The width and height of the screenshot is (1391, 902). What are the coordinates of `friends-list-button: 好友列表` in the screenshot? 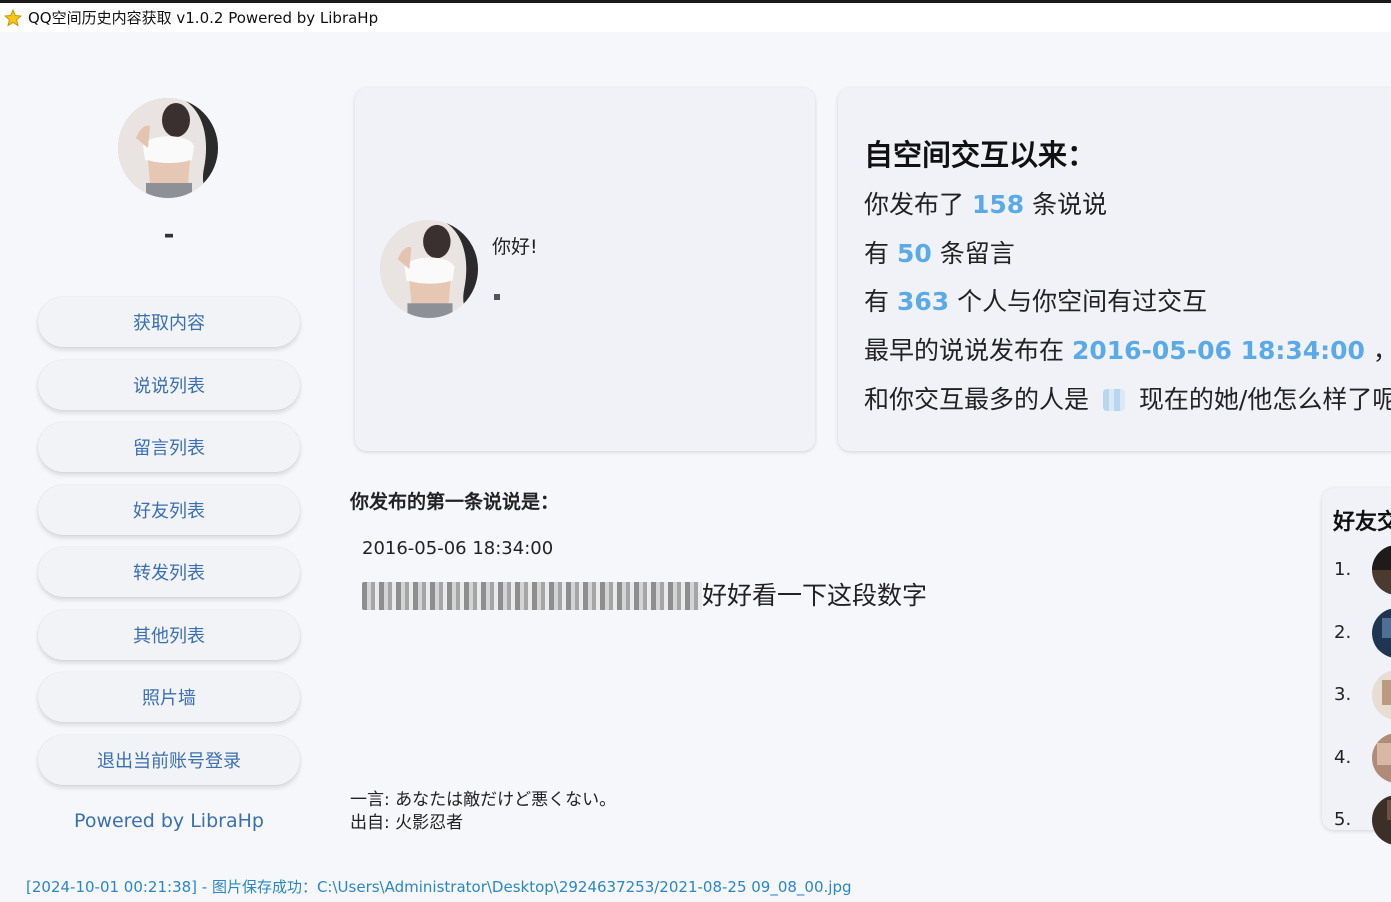 It's located at (169, 510).